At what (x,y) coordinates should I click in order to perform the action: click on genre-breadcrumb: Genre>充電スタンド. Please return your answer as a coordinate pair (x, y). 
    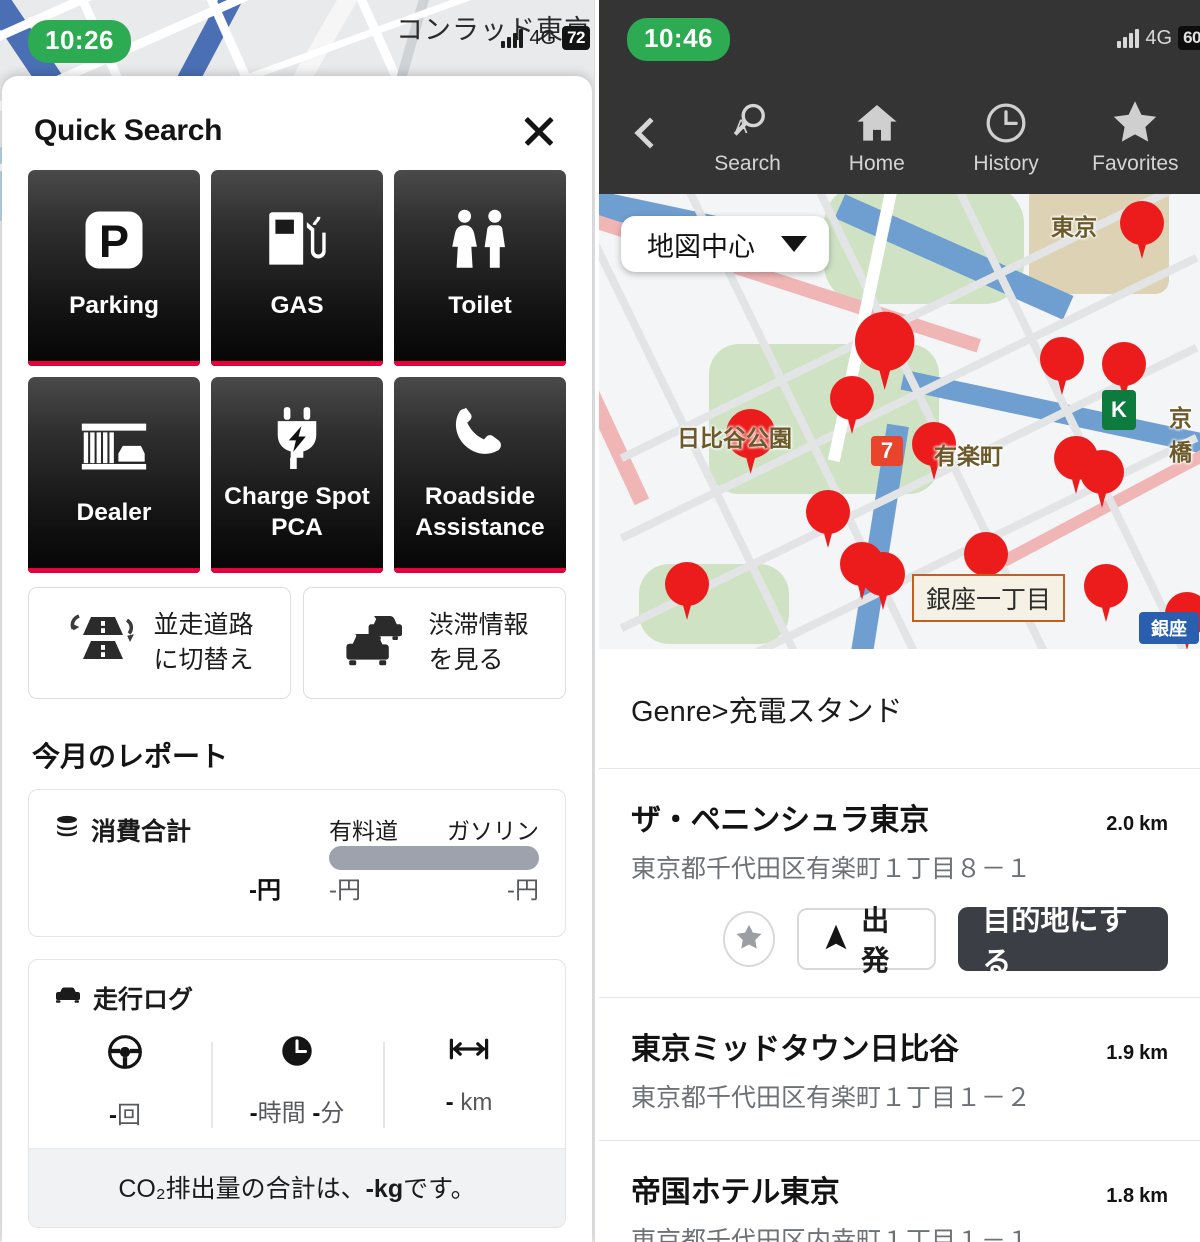
    Looking at the image, I should click on (899, 709).